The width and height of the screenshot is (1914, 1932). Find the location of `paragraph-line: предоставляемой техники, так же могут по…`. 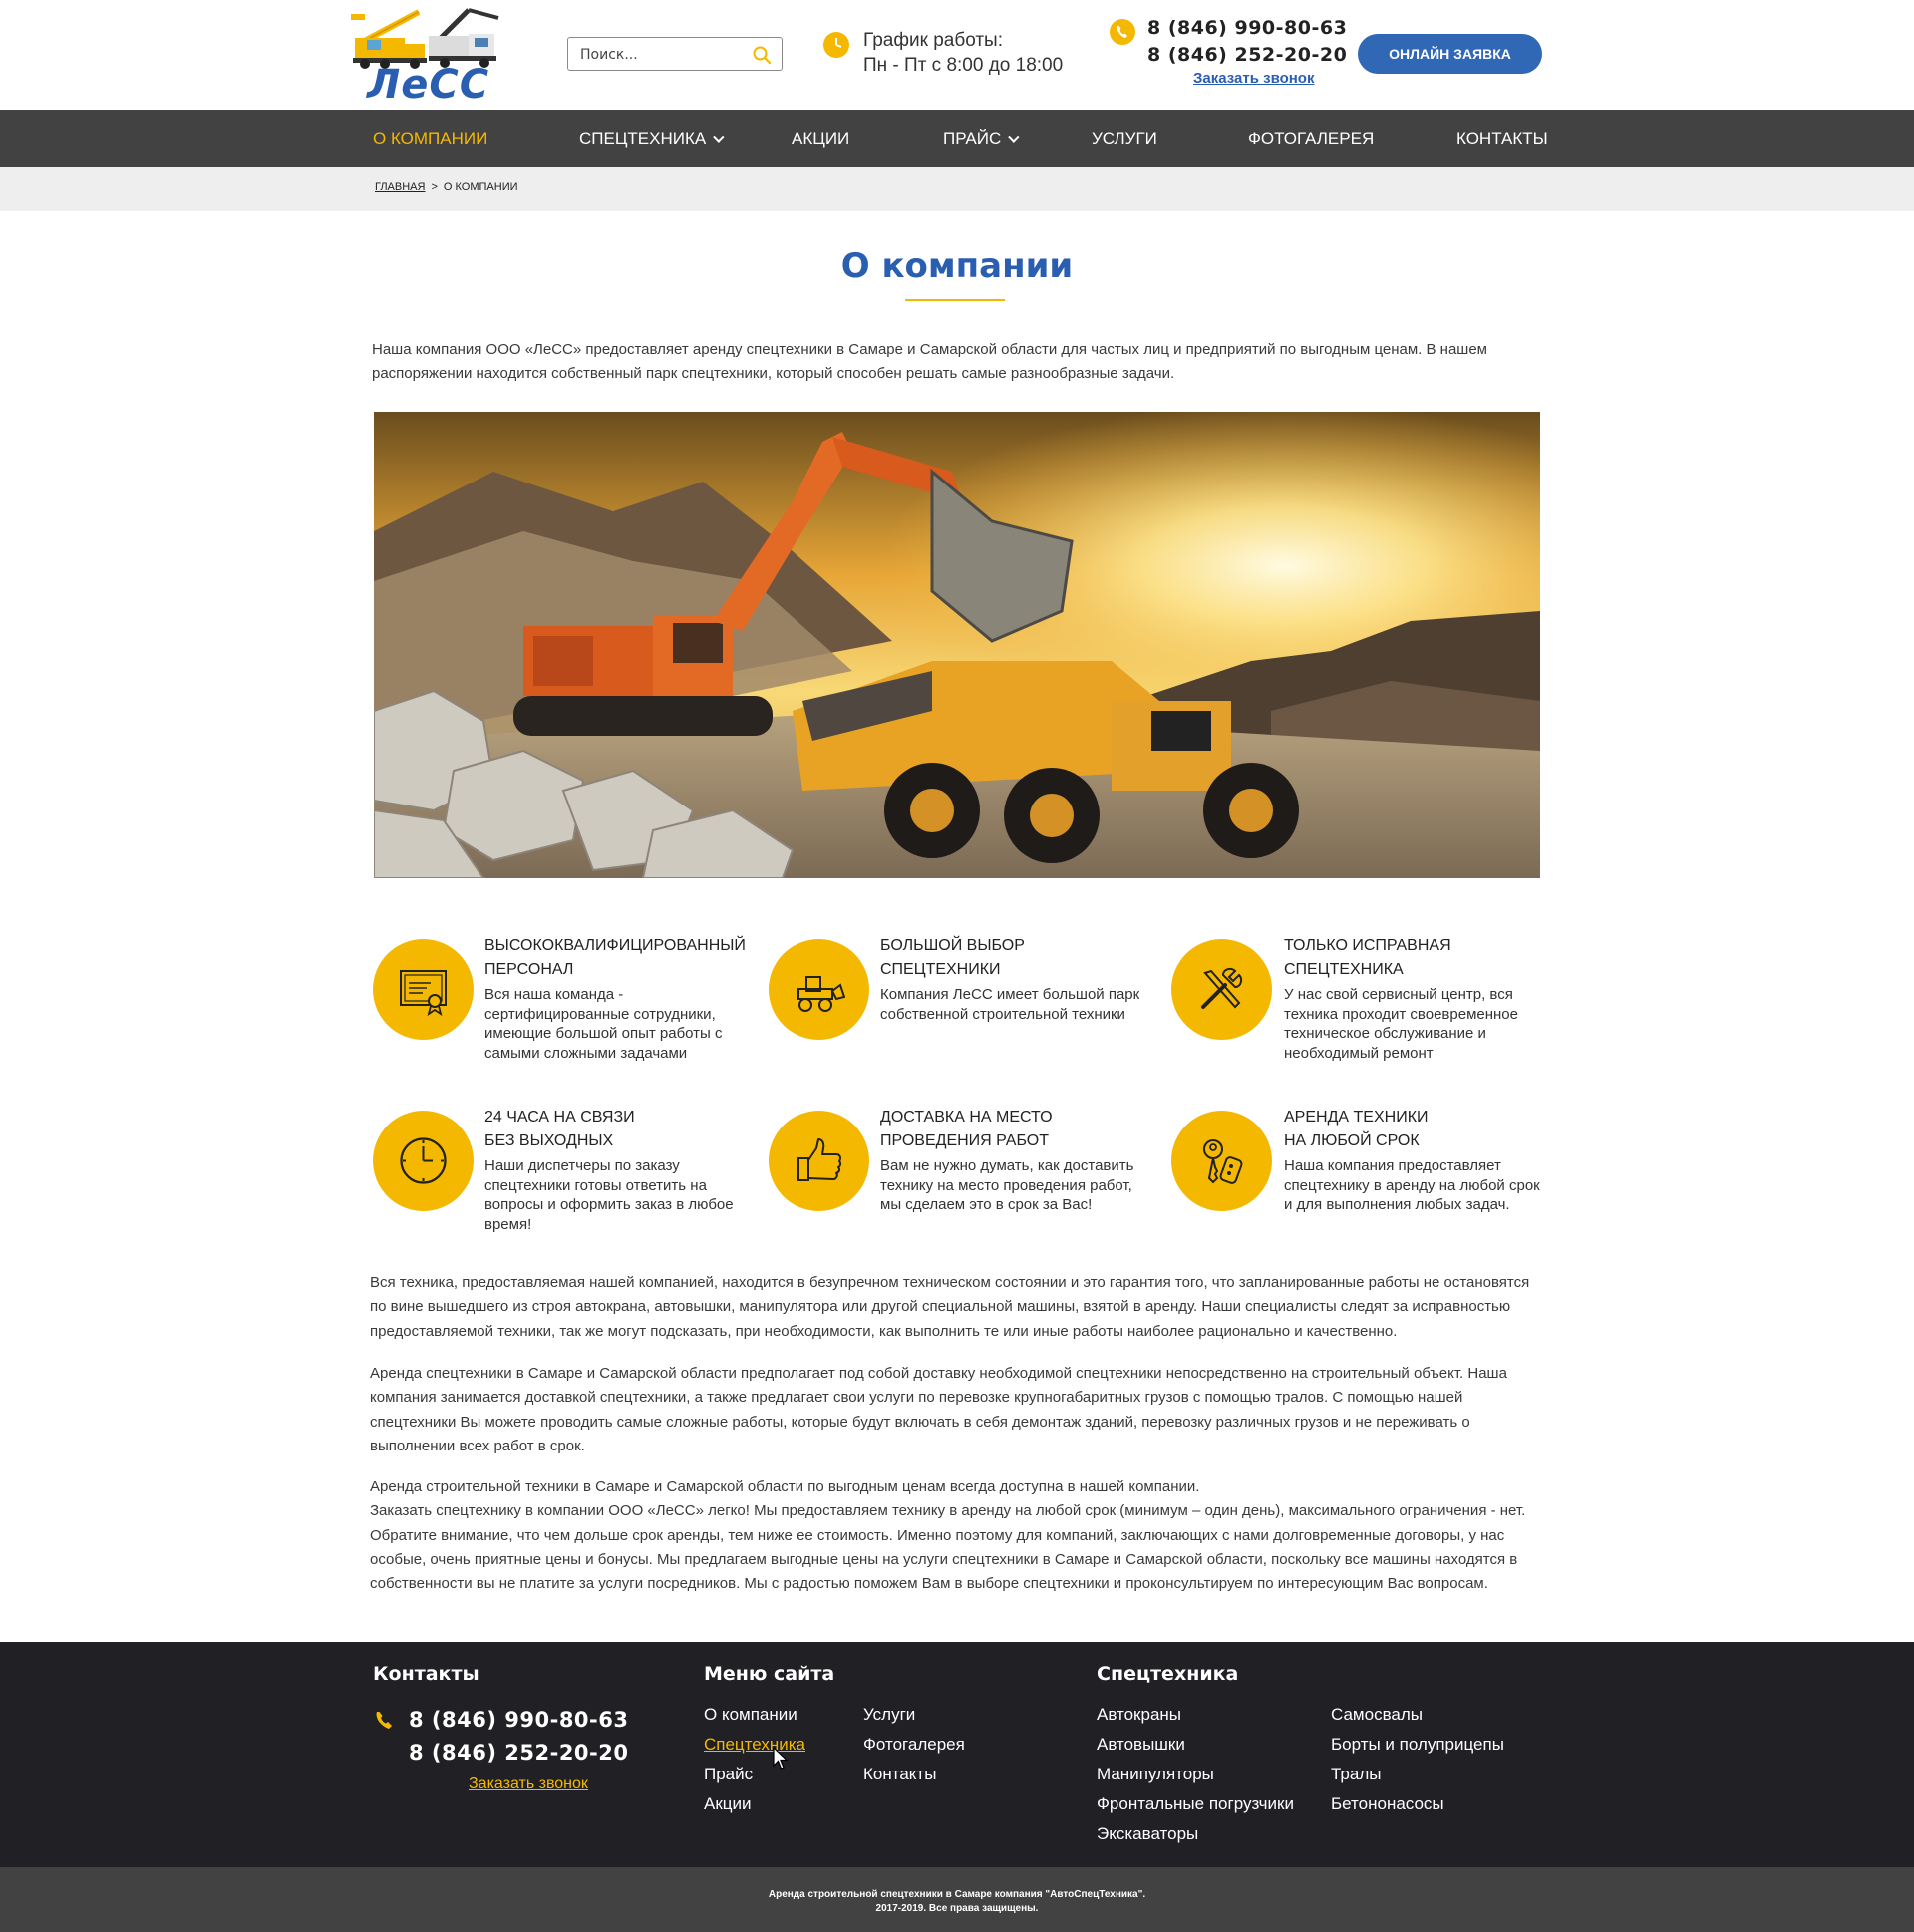

paragraph-line: предоставляемой техники, так же могут по… is located at coordinates (884, 1331).